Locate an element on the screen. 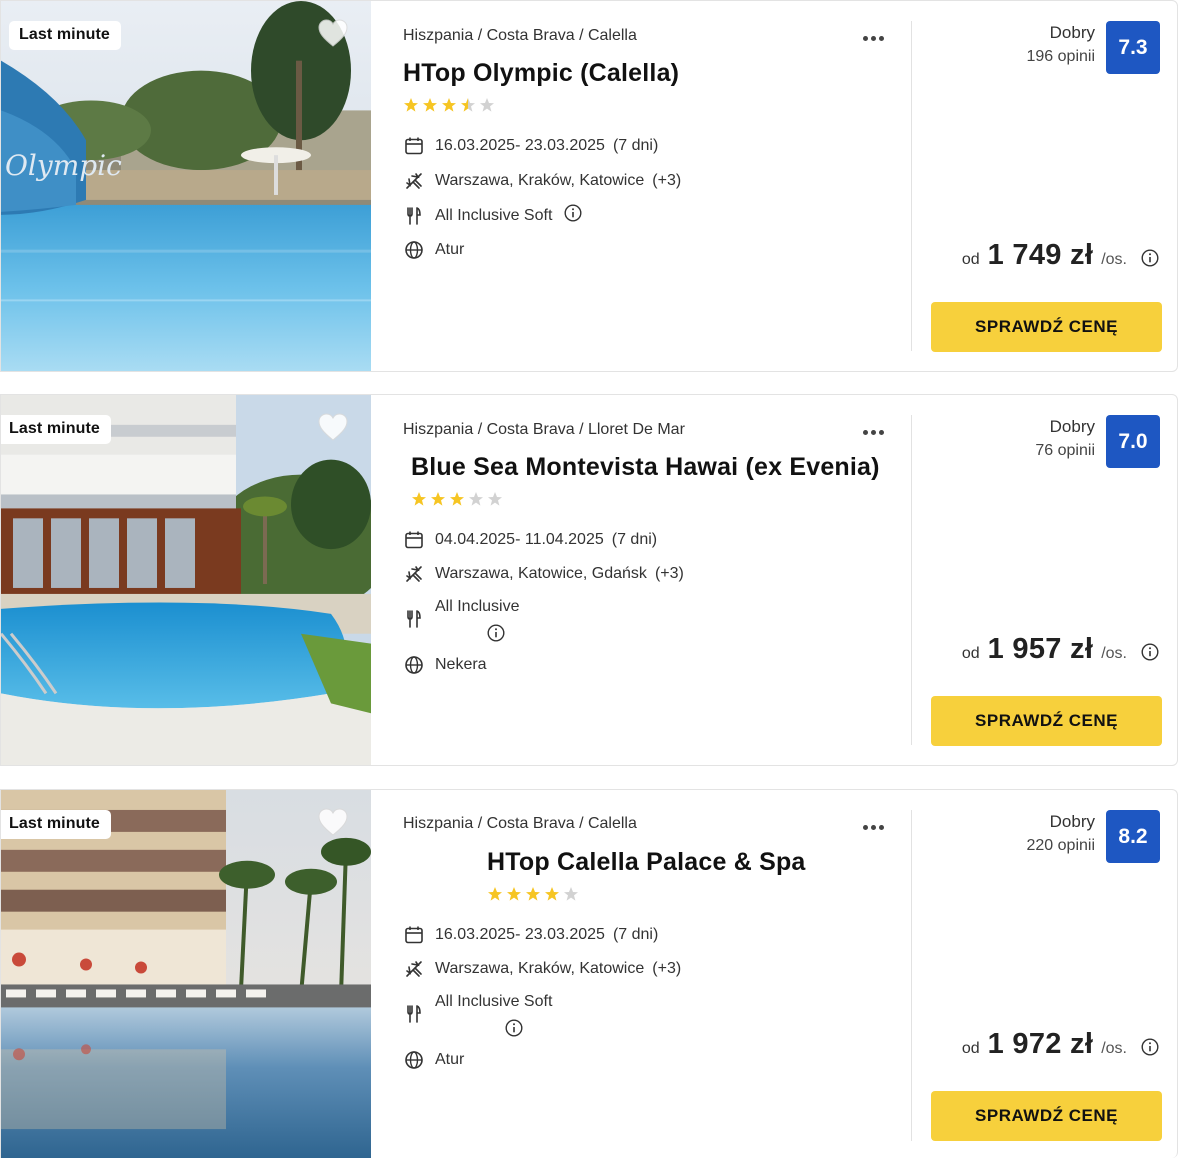 The height and width of the screenshot is (1158, 1178). price-block: od 1 749 zł /os. is located at coordinates (1060, 255).